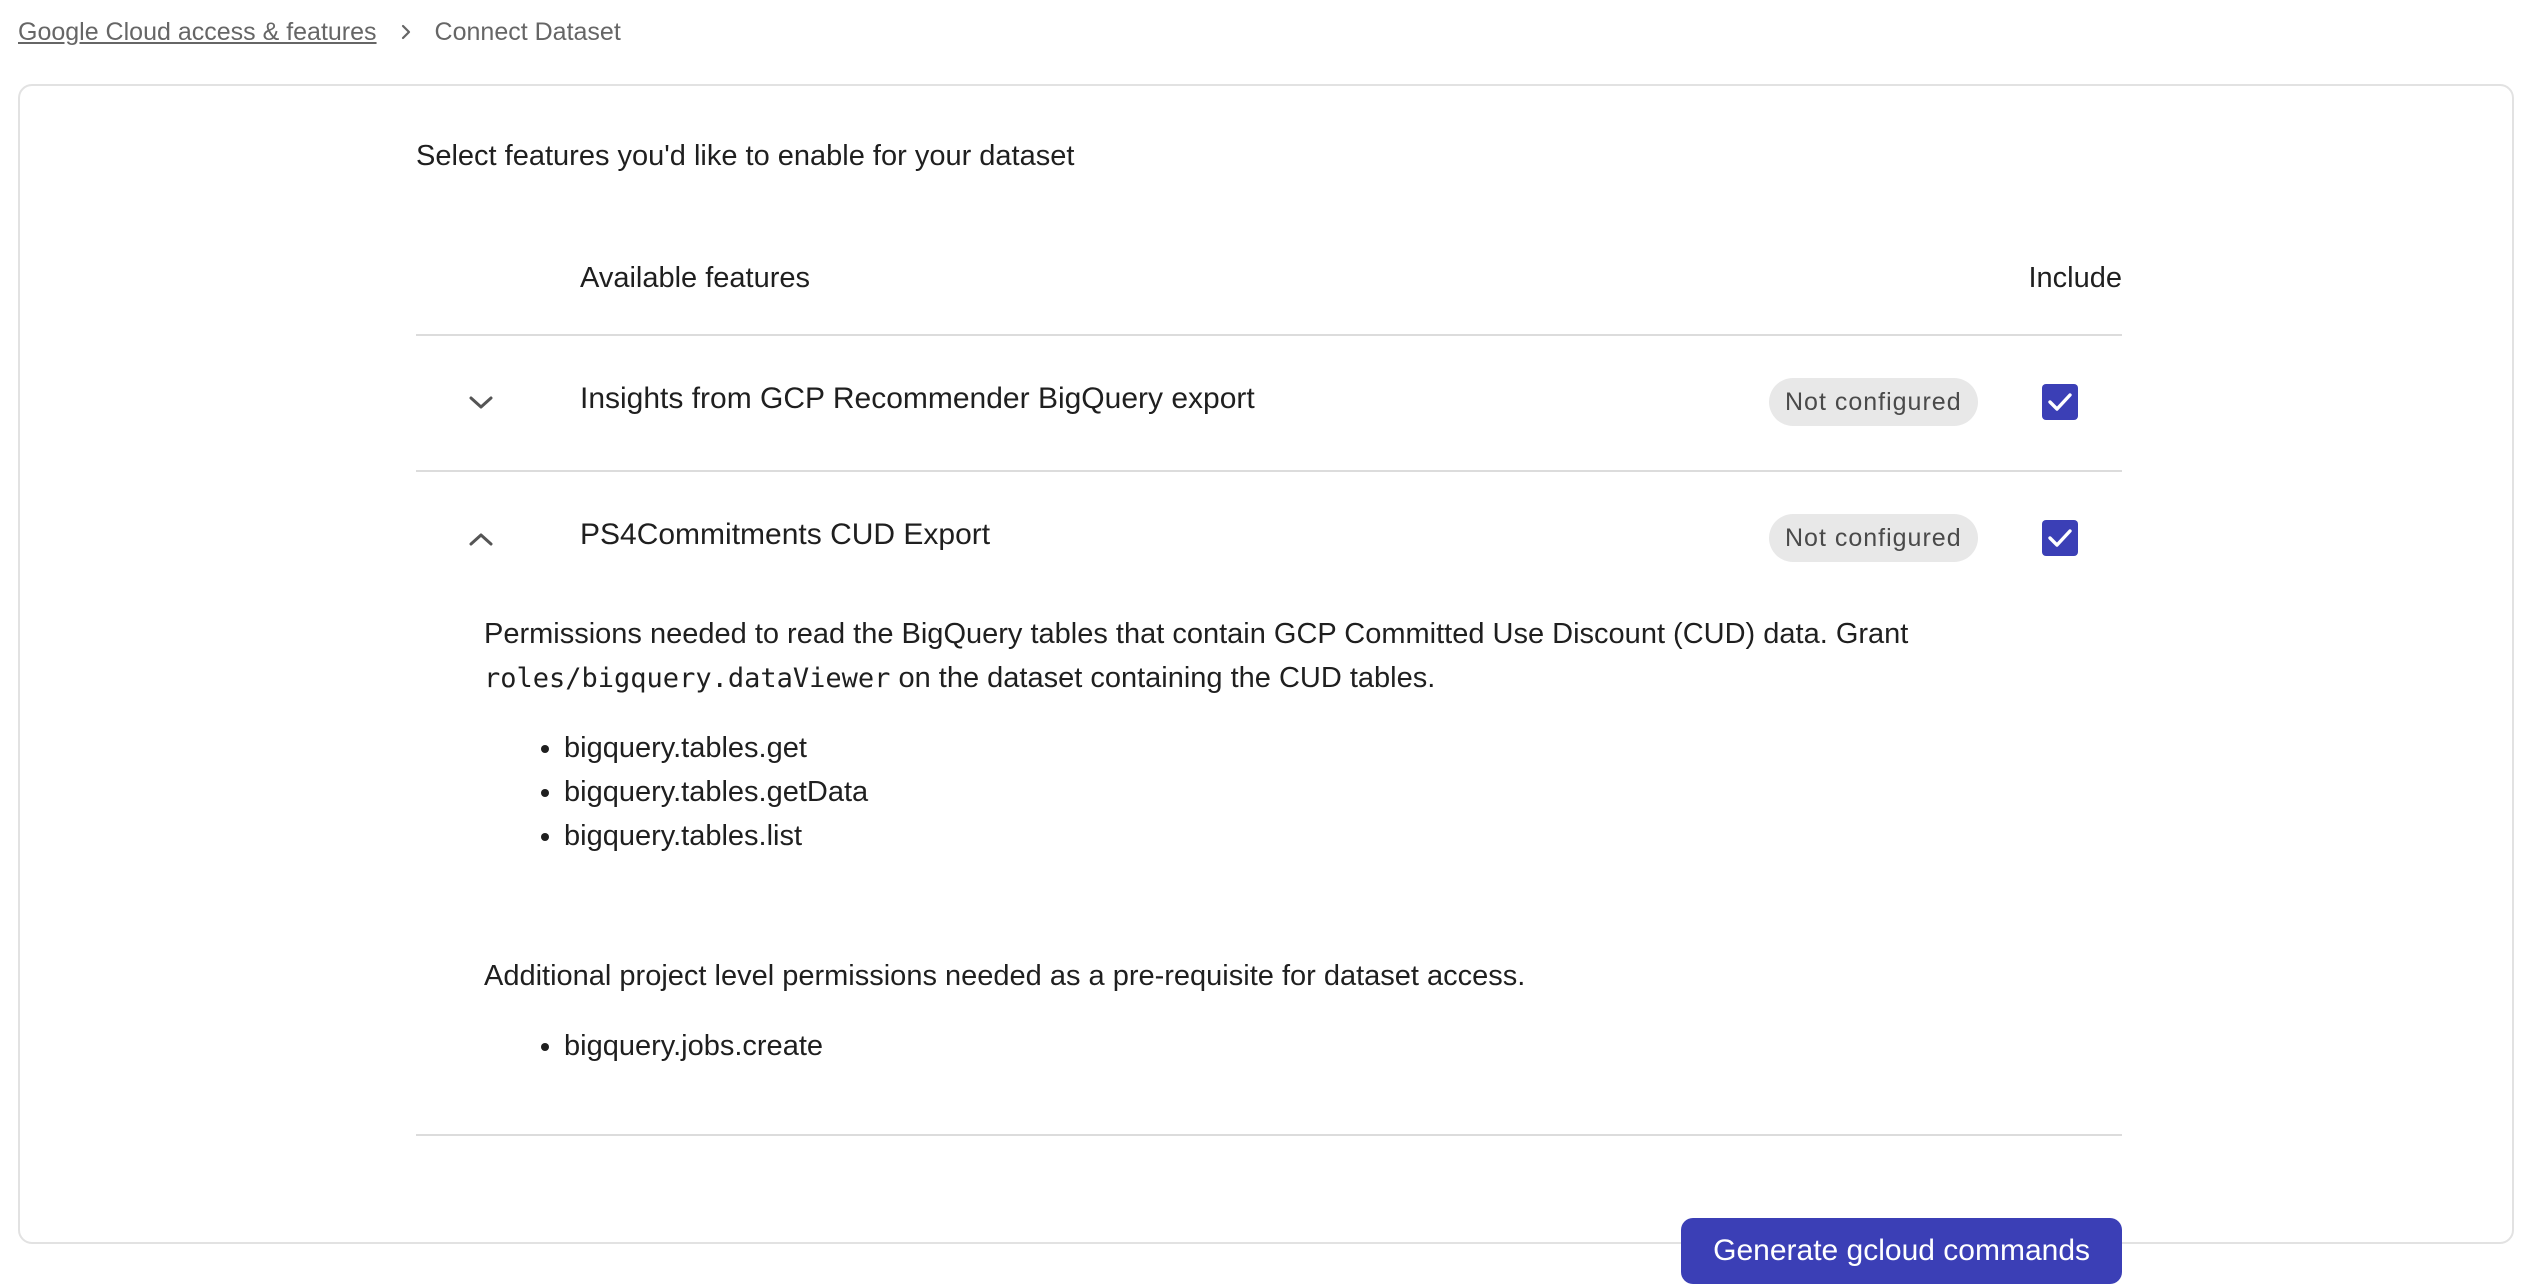 Image resolution: width=2540 pixels, height=1284 pixels. I want to click on generate-gcloud-commands-button: Generate gcloud commands, so click(1901, 1251).